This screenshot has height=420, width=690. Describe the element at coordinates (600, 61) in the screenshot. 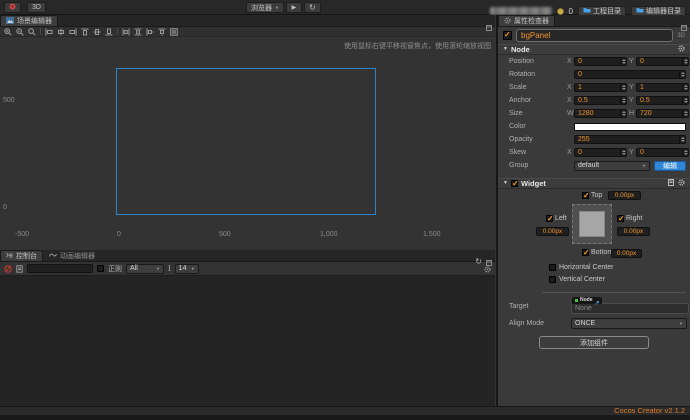

I see `position-x-field: 0` at that location.